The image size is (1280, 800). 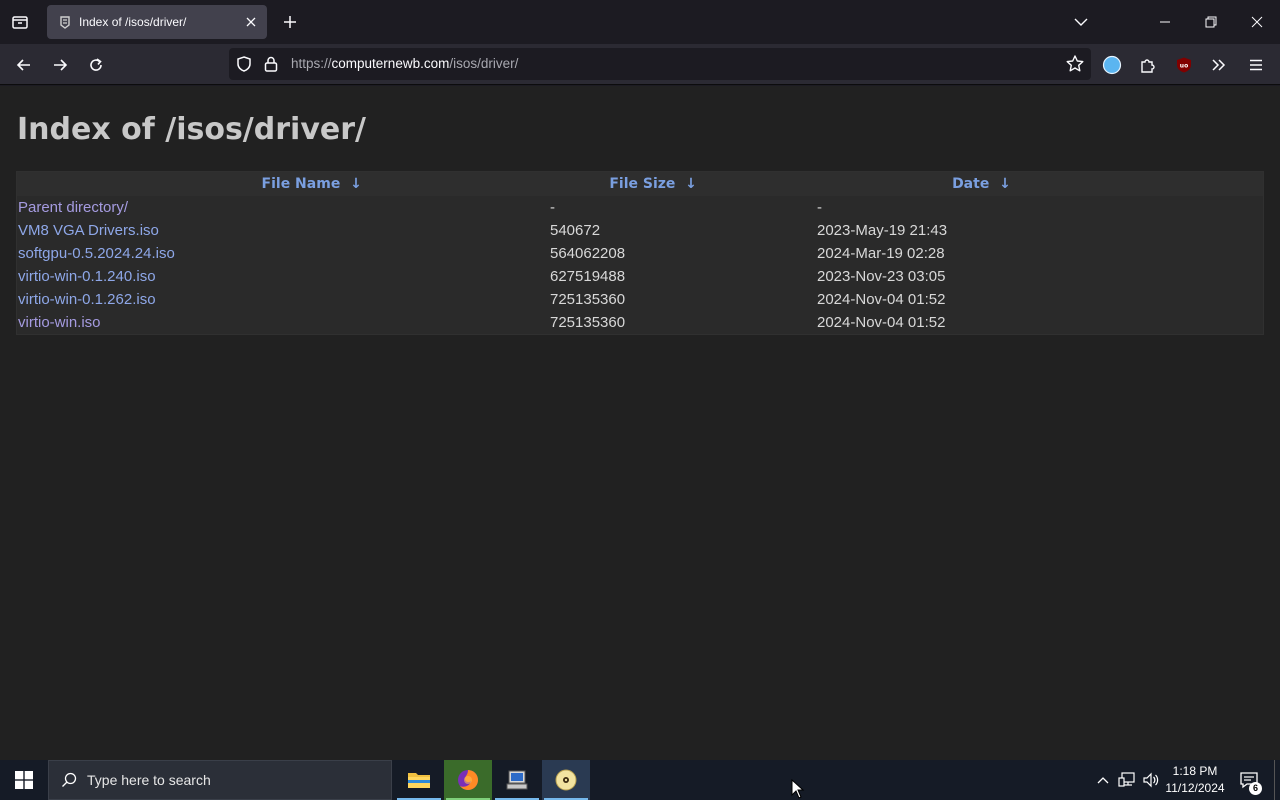 I want to click on reload-icon, so click(x=96, y=64).